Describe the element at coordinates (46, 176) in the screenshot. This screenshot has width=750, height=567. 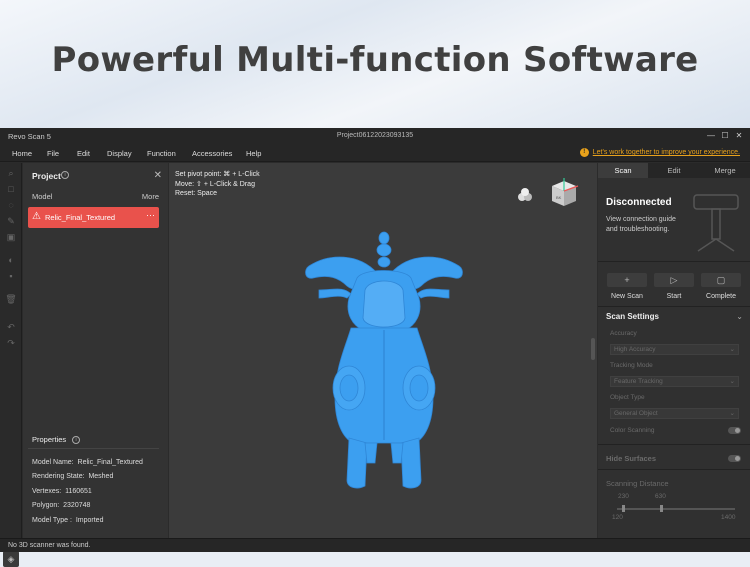
I see `project-title: Project` at that location.